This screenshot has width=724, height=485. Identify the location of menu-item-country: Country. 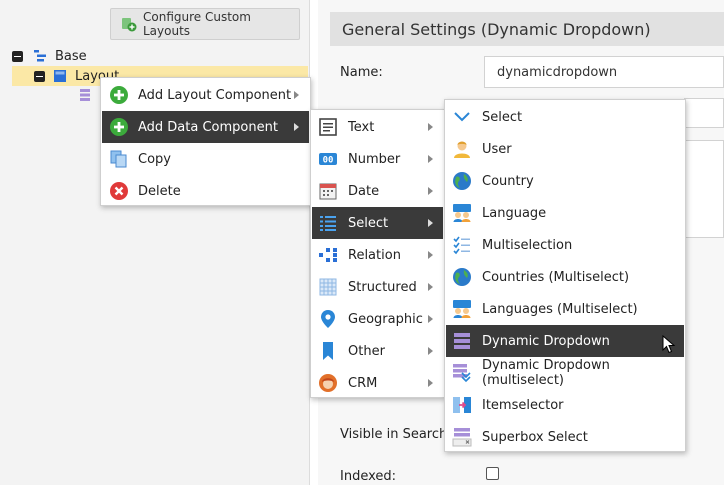
(565, 181).